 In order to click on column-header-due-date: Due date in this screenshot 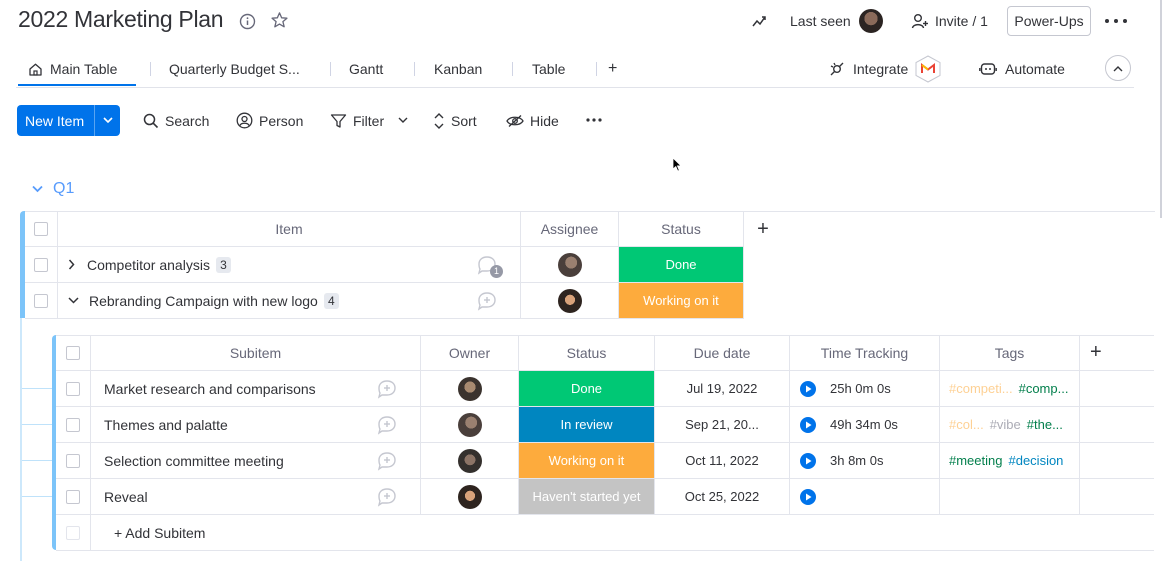, I will do `click(722, 353)`.